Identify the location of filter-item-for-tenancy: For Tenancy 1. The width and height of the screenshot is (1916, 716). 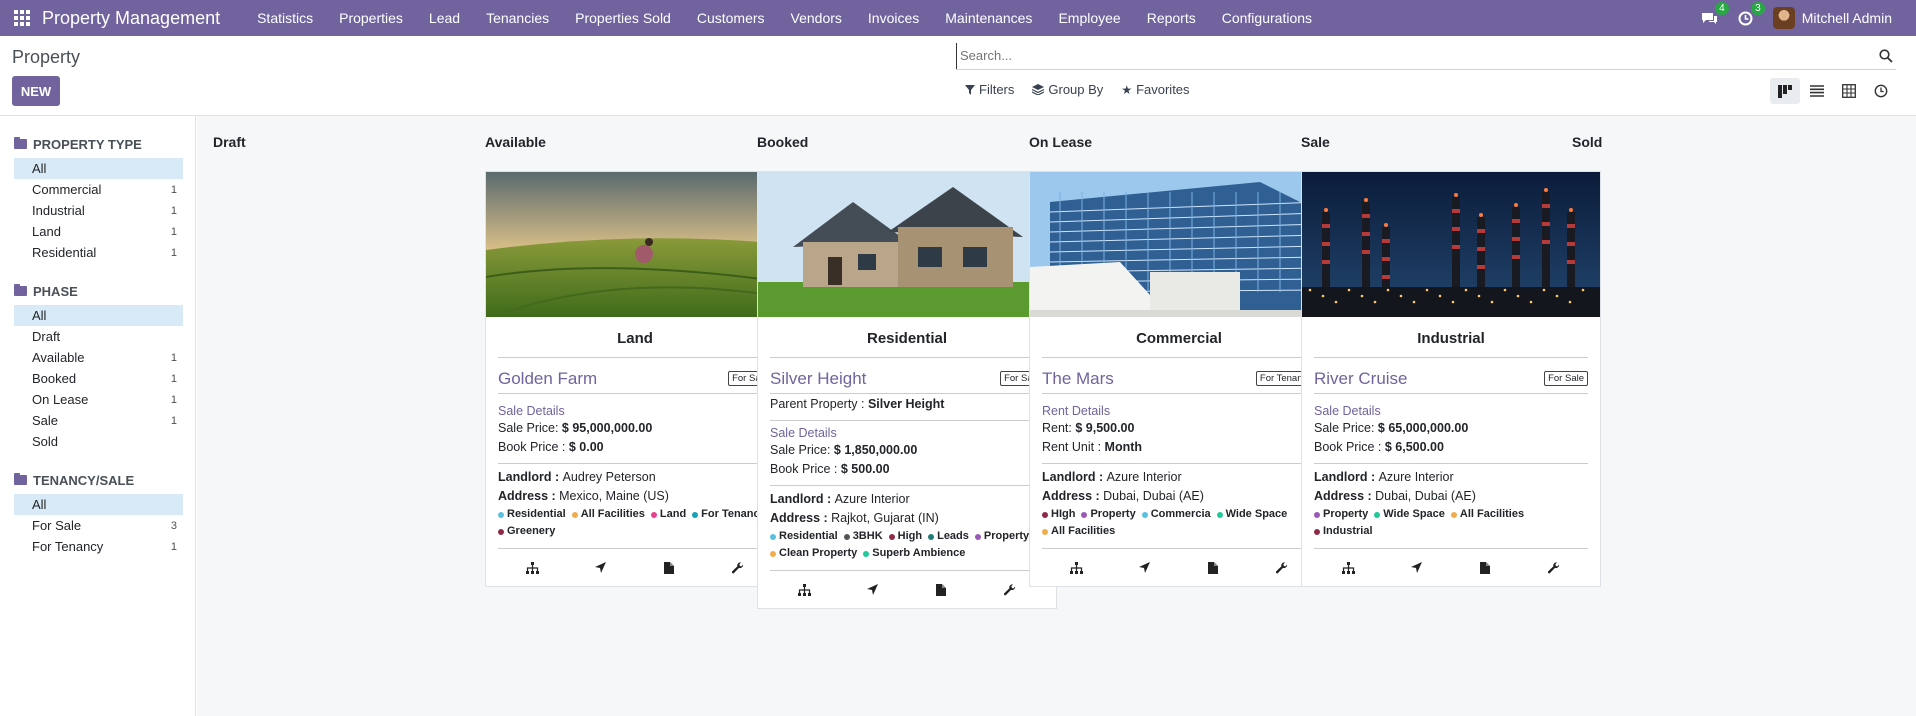
(98, 546).